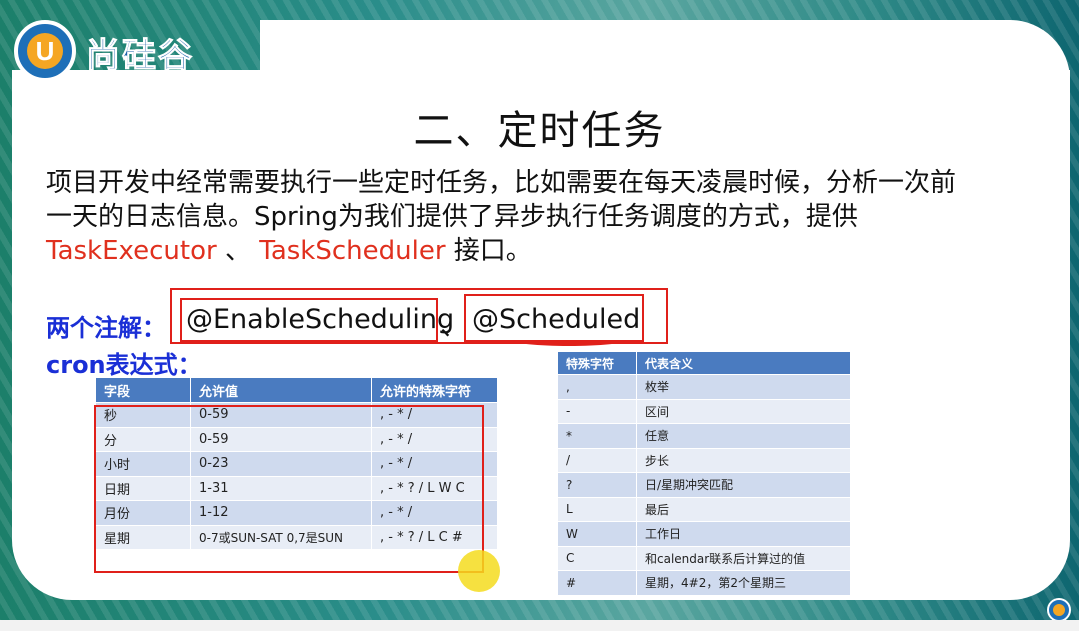 This screenshot has width=1079, height=631. What do you see at coordinates (744, 557) in the screenshot?
I see `special-cell-meaning: 和calendar联系后计算过的值` at bounding box center [744, 557].